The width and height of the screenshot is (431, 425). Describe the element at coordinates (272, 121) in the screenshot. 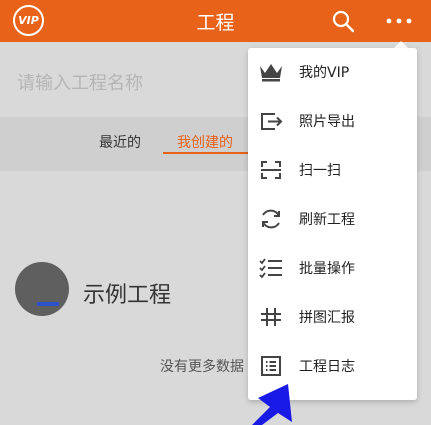

I see `export-icon` at that location.